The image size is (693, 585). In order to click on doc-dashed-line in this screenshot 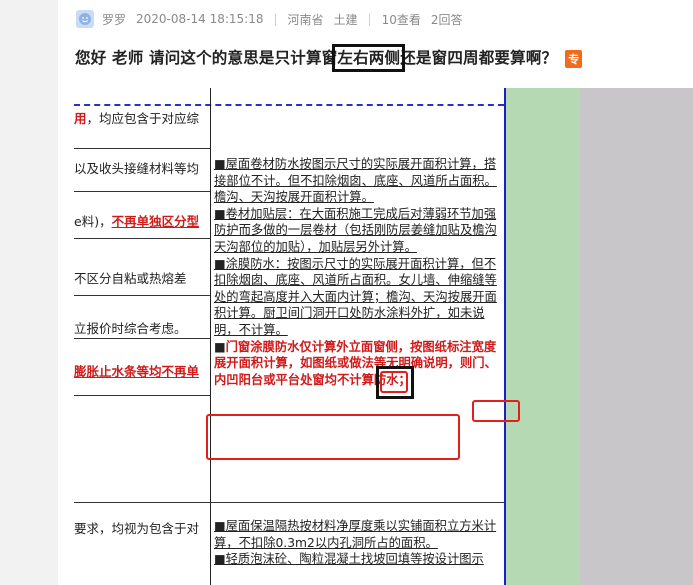, I will do `click(289, 105)`.